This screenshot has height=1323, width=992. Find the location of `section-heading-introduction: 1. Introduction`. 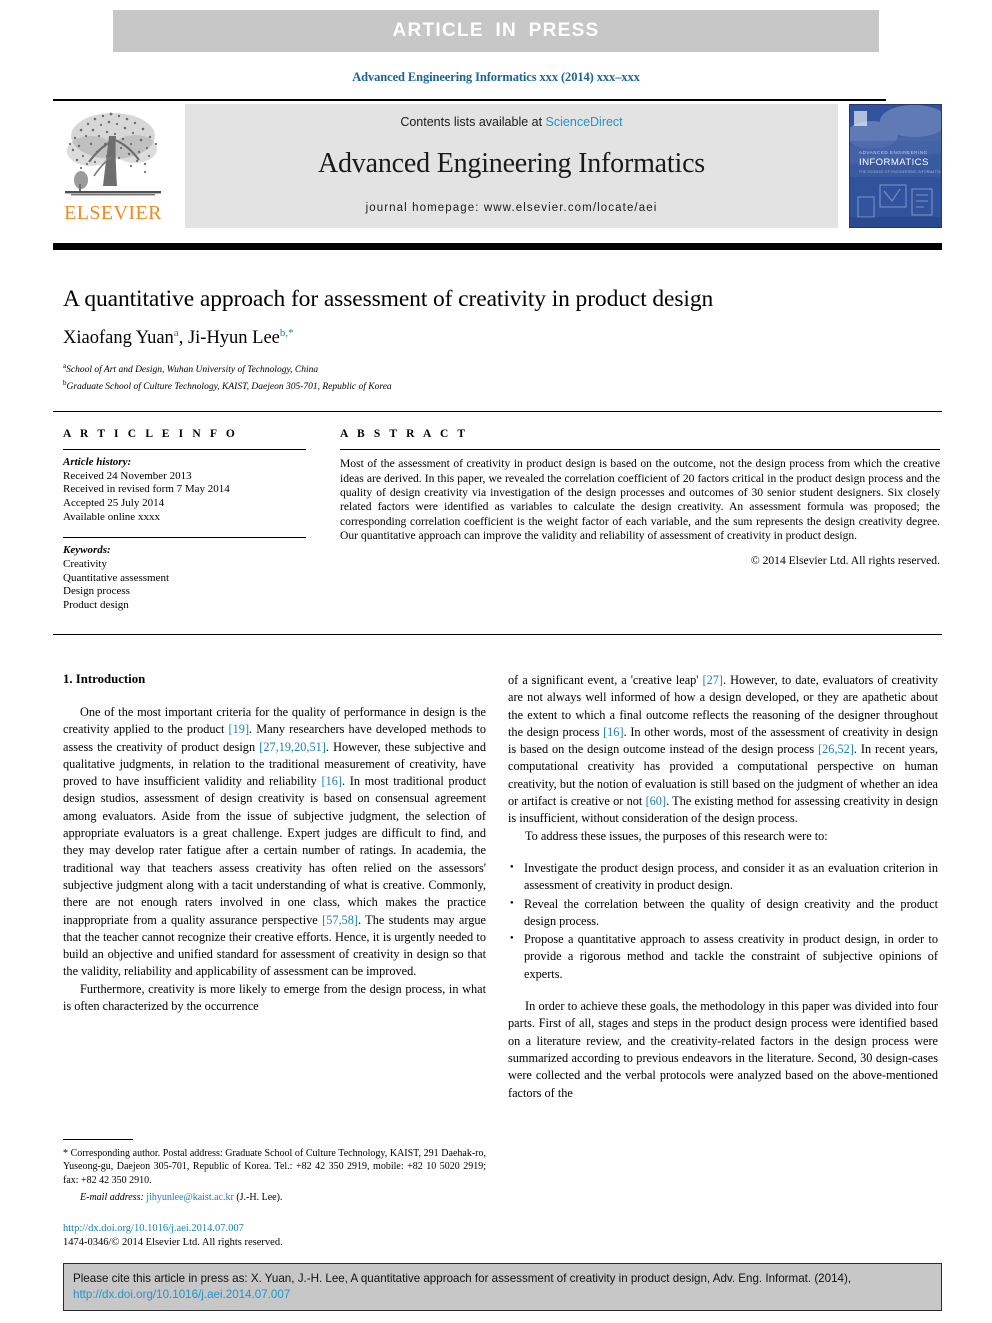

section-heading-introduction: 1. Introduction is located at coordinates (104, 679).